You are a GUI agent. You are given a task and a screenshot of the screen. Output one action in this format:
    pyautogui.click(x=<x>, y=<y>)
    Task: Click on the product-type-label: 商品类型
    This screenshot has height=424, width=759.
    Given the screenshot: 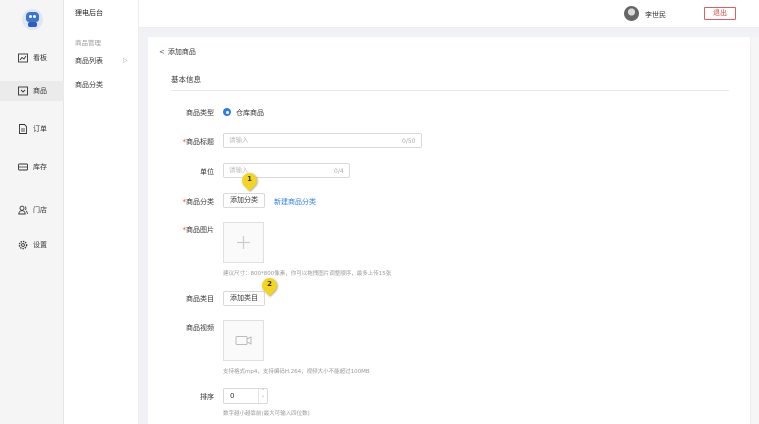 What is the action you would take?
    pyautogui.click(x=200, y=113)
    